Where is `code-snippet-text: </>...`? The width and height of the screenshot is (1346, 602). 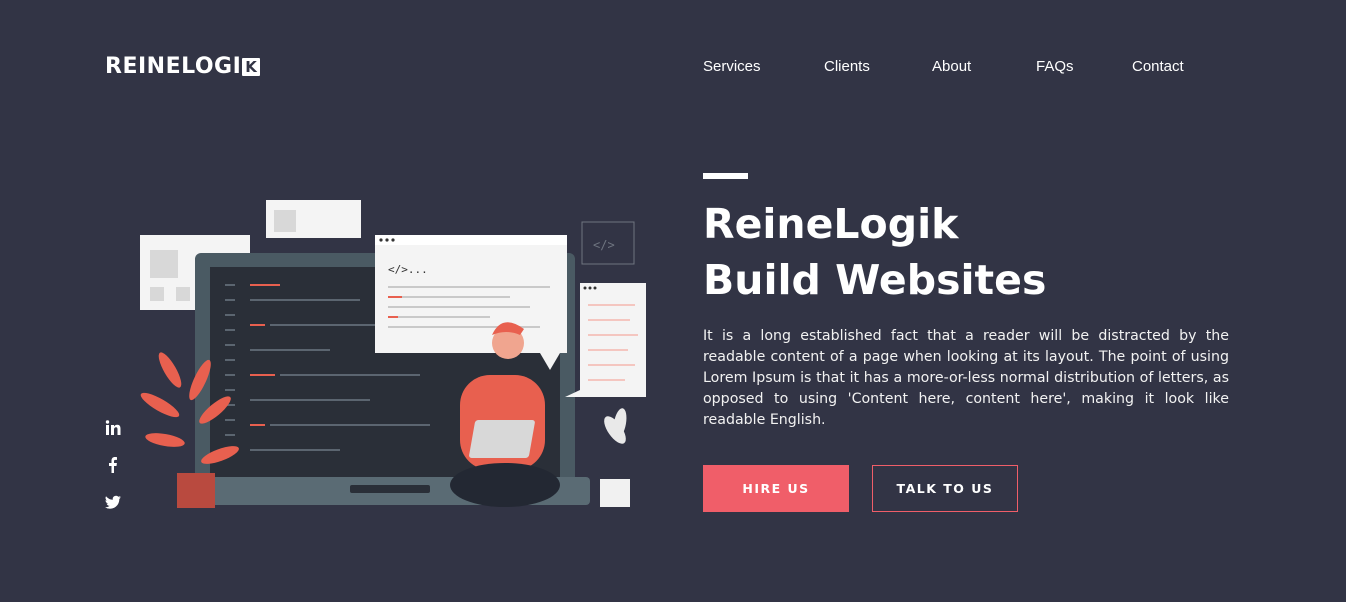 code-snippet-text: </>... is located at coordinates (408, 269).